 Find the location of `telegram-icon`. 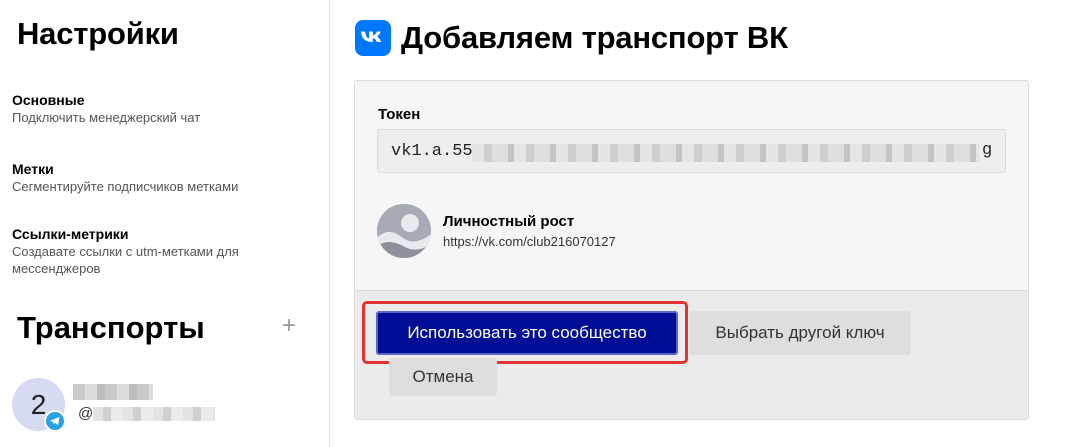

telegram-icon is located at coordinates (55, 421).